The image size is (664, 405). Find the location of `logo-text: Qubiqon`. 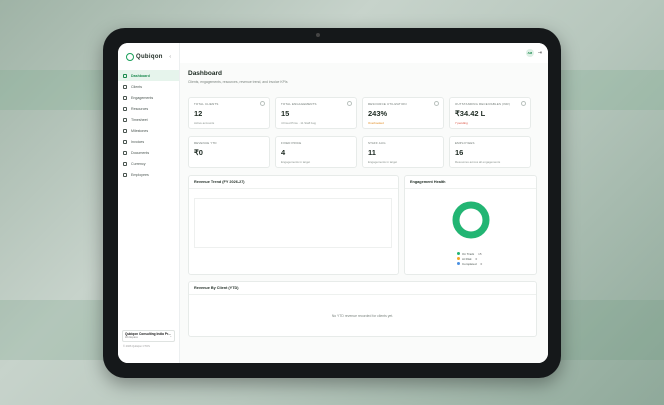

logo-text: Qubiqon is located at coordinates (149, 57).